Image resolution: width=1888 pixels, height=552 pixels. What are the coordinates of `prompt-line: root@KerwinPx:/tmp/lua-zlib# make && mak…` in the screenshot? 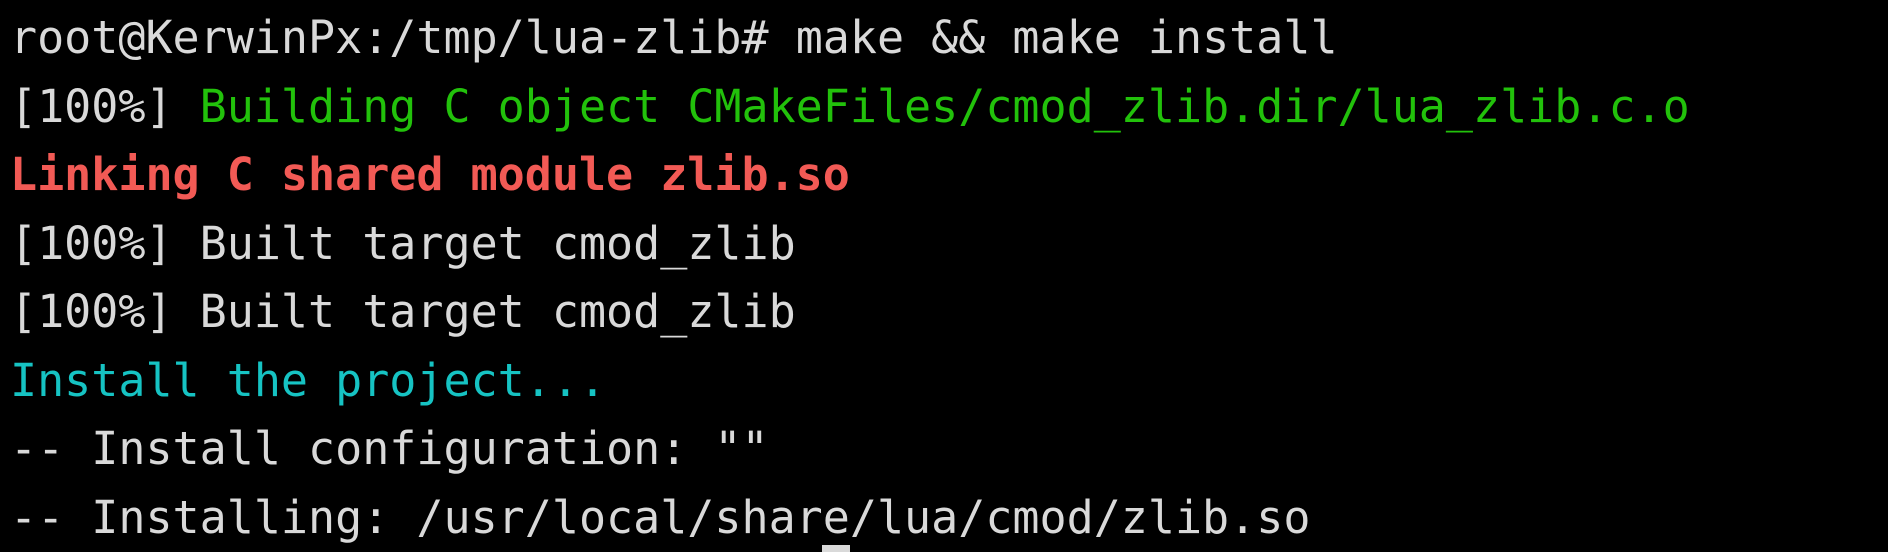 It's located at (949, 38).